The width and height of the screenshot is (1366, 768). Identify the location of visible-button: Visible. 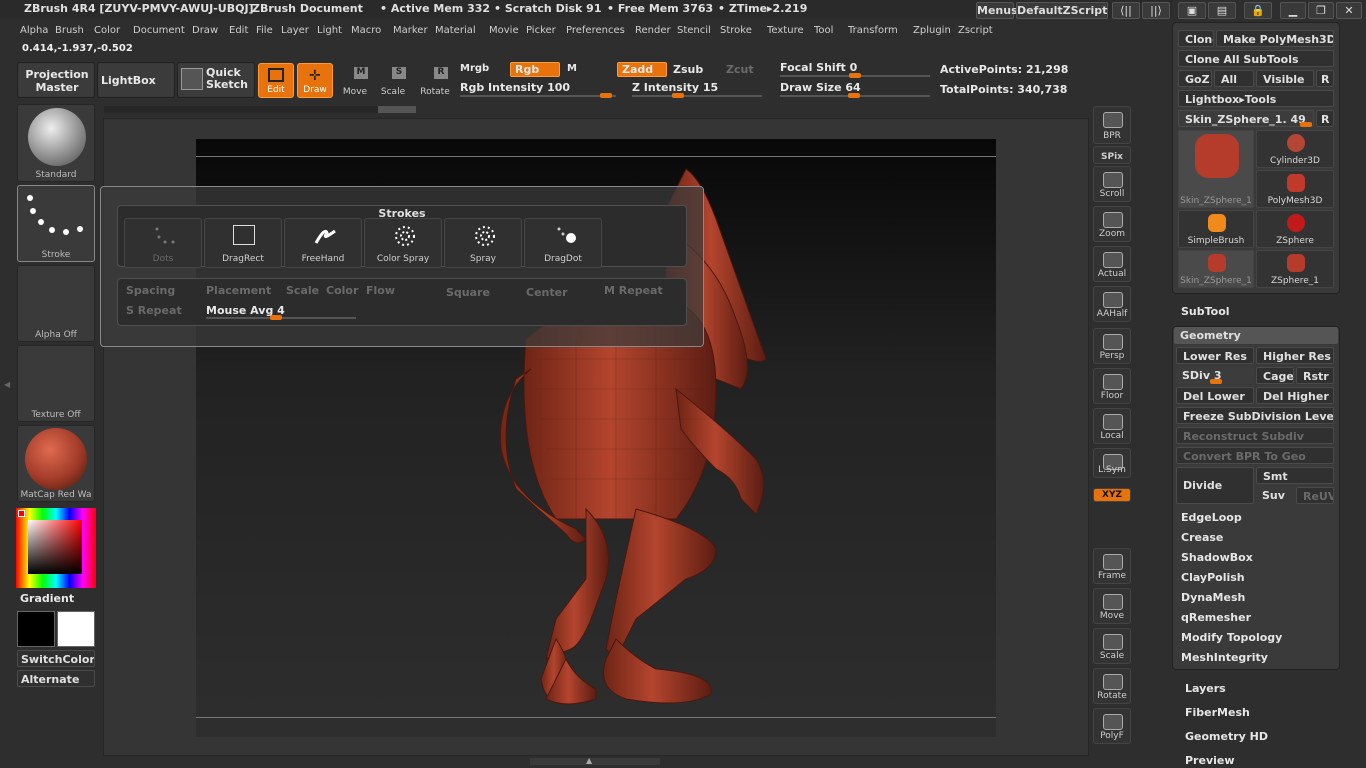
(1285, 78).